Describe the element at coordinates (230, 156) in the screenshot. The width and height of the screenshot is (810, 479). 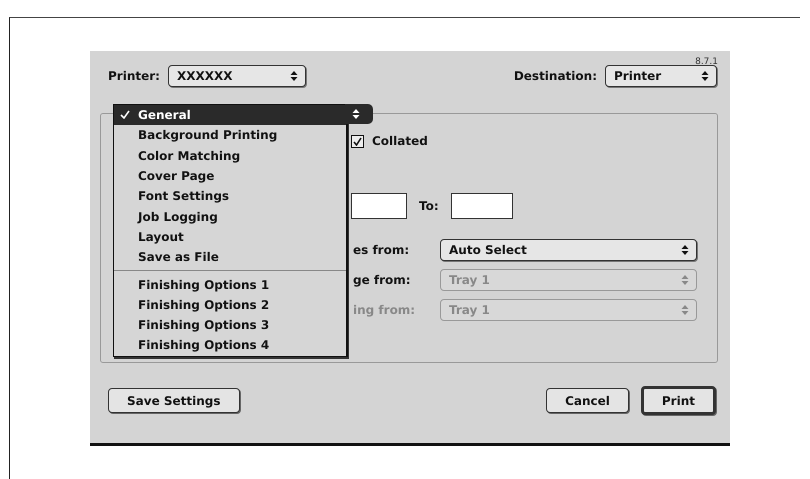
I see `menu-item: Color Matching` at that location.